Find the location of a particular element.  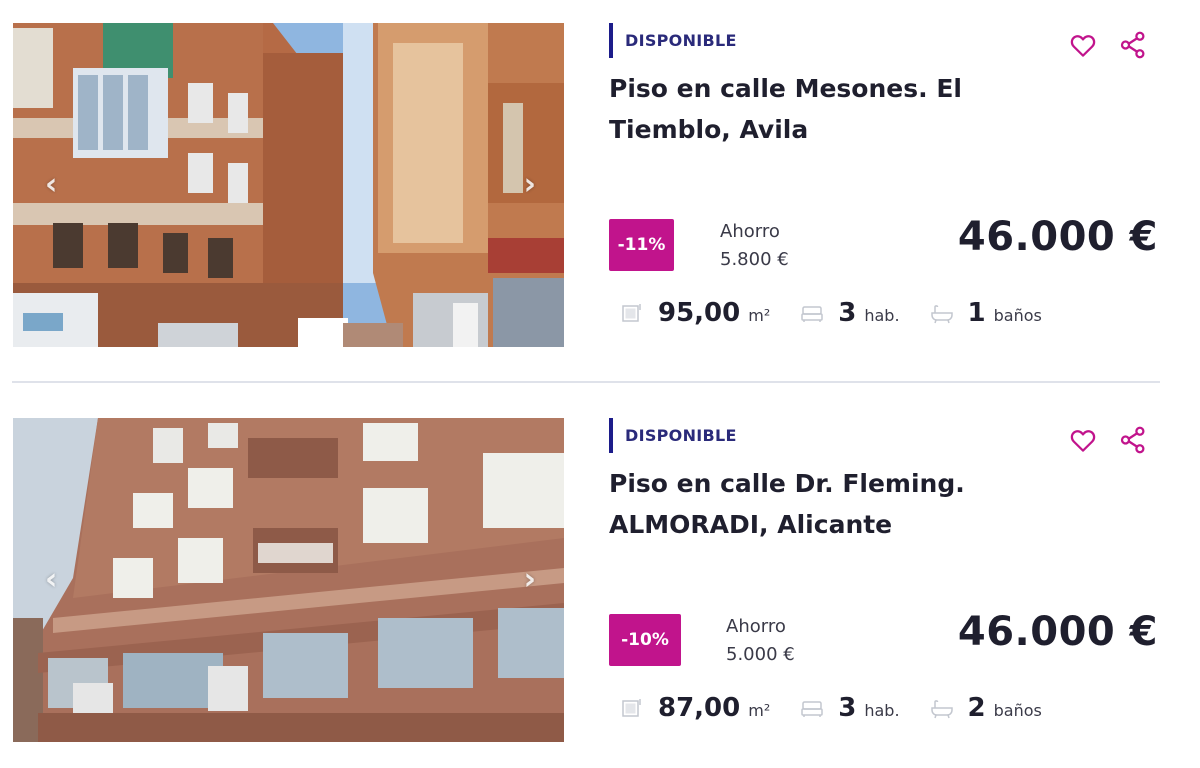

savings-amount: 5.800 € is located at coordinates (754, 259).